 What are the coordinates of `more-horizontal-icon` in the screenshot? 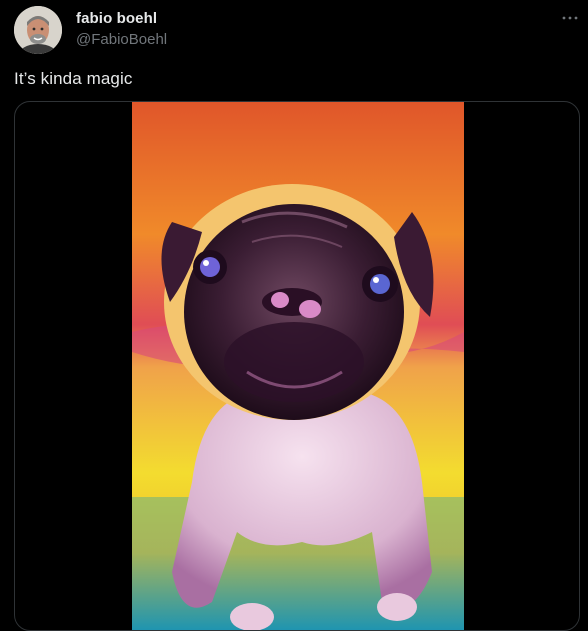 It's located at (570, 18).